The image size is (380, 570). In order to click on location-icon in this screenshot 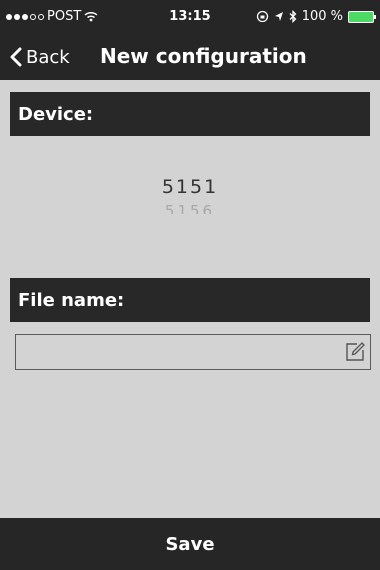, I will do `click(278, 16)`.